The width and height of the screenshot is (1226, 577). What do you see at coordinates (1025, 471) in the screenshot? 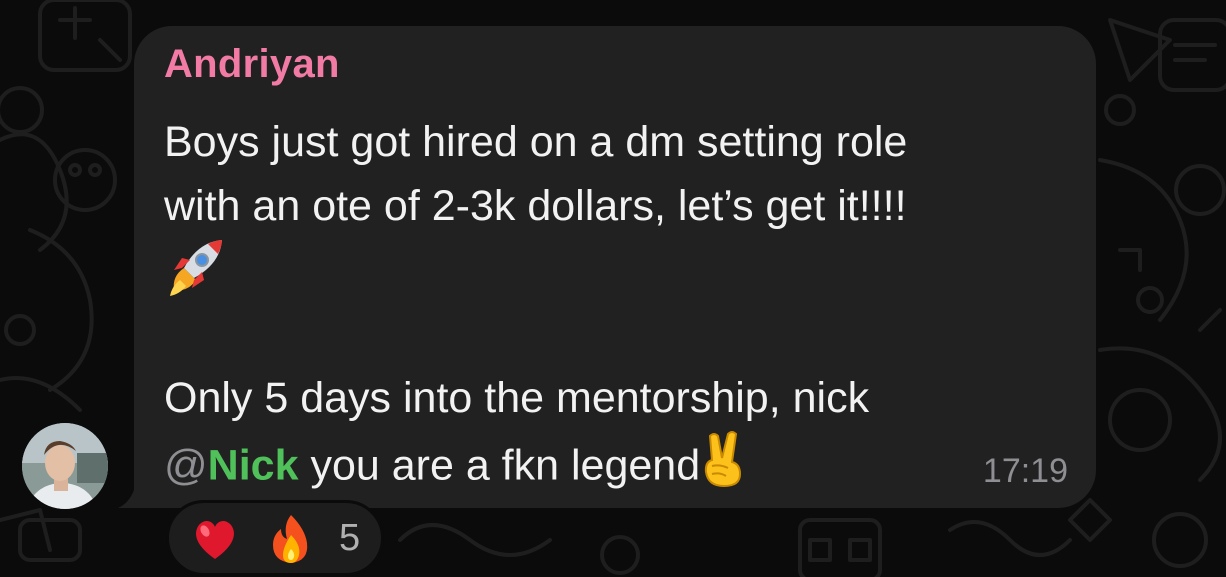
I see `message-timestamp: 17:19` at bounding box center [1025, 471].